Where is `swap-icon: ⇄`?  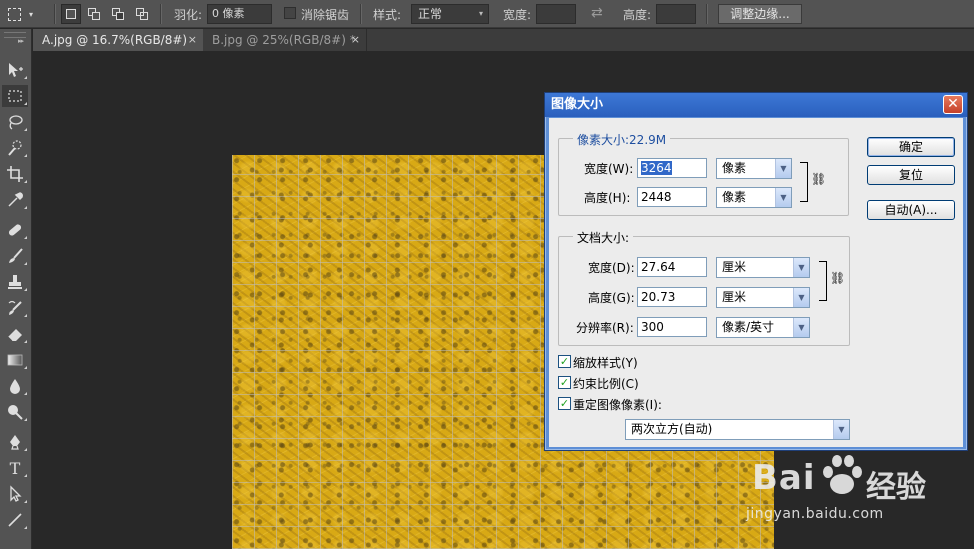 swap-icon: ⇄ is located at coordinates (597, 13).